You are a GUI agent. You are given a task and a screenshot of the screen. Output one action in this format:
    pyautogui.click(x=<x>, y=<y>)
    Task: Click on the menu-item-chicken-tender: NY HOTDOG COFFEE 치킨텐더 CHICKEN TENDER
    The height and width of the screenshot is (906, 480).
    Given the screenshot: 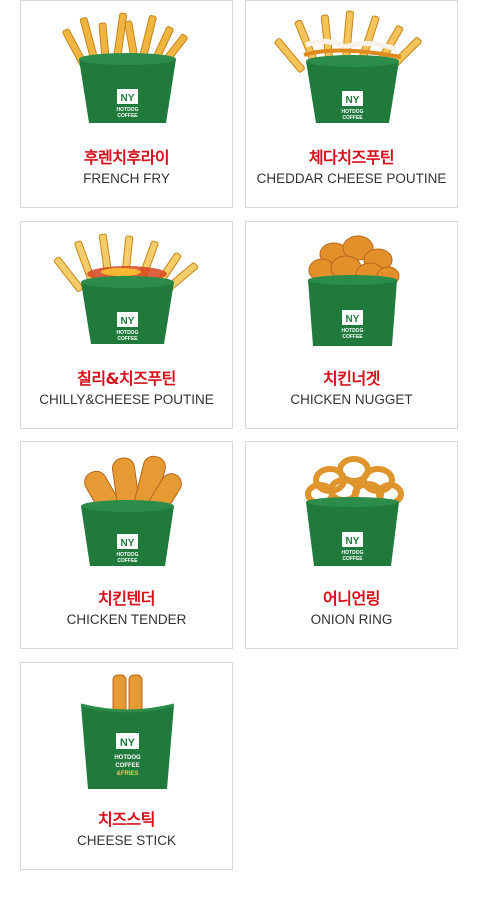 What is the action you would take?
    pyautogui.click(x=126, y=545)
    